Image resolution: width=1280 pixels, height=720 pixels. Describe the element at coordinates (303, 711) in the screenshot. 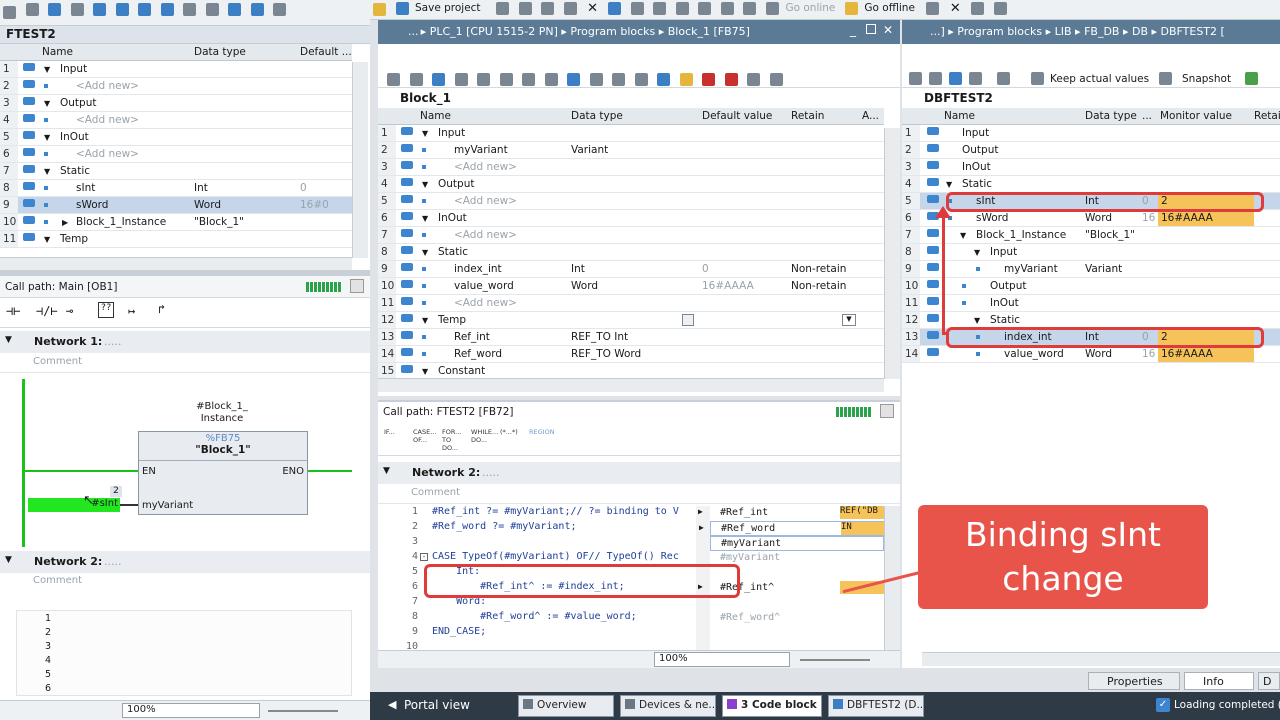

I see `left-zoom-slider` at that location.